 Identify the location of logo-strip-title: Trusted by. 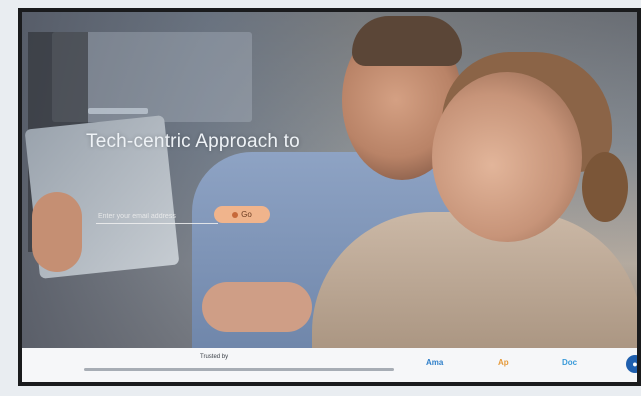
(214, 357).